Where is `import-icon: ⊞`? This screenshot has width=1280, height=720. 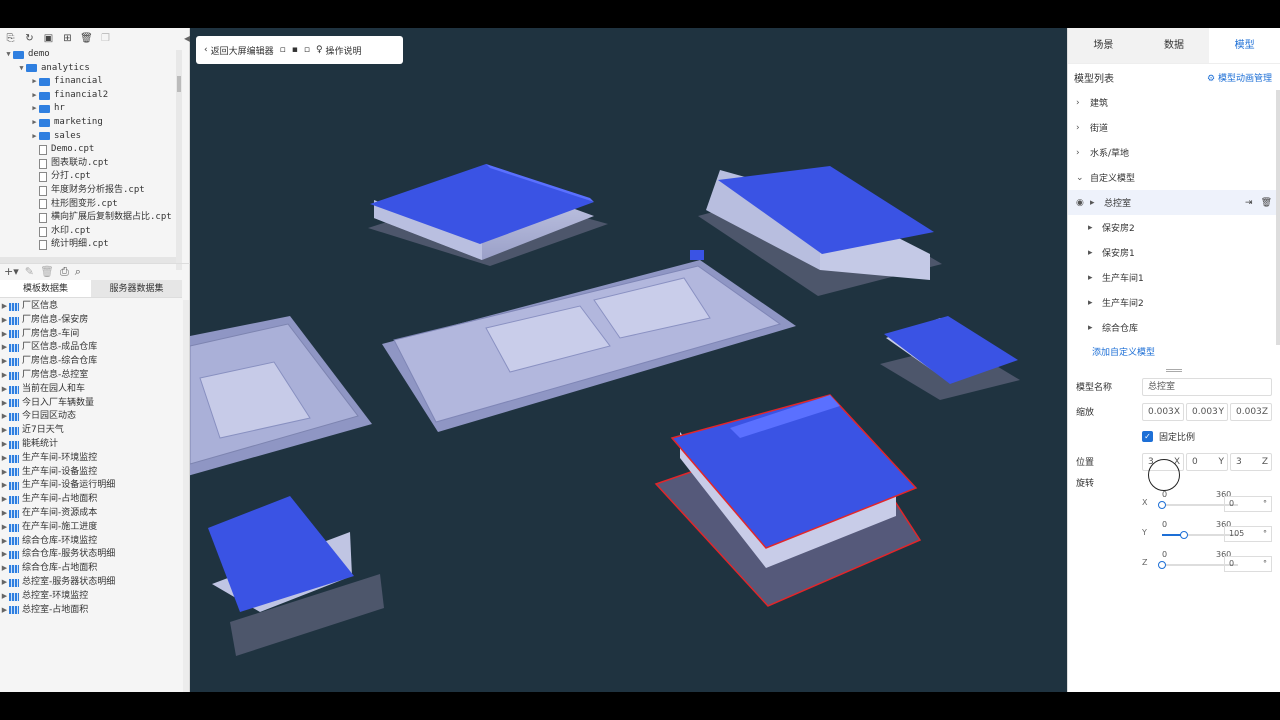
import-icon: ⊞ is located at coordinates (67, 38).